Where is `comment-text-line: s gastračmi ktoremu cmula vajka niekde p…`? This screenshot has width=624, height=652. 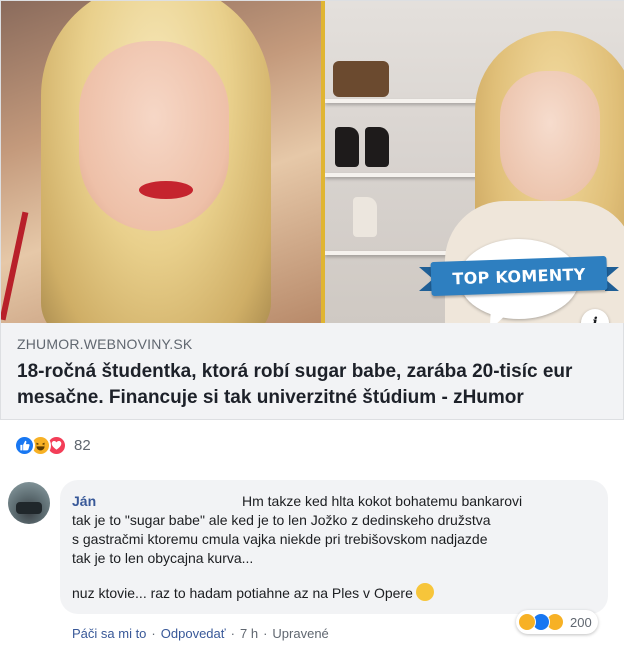
comment-text-line: s gastračmi ktoremu cmula vajka niekde p… is located at coordinates (280, 539).